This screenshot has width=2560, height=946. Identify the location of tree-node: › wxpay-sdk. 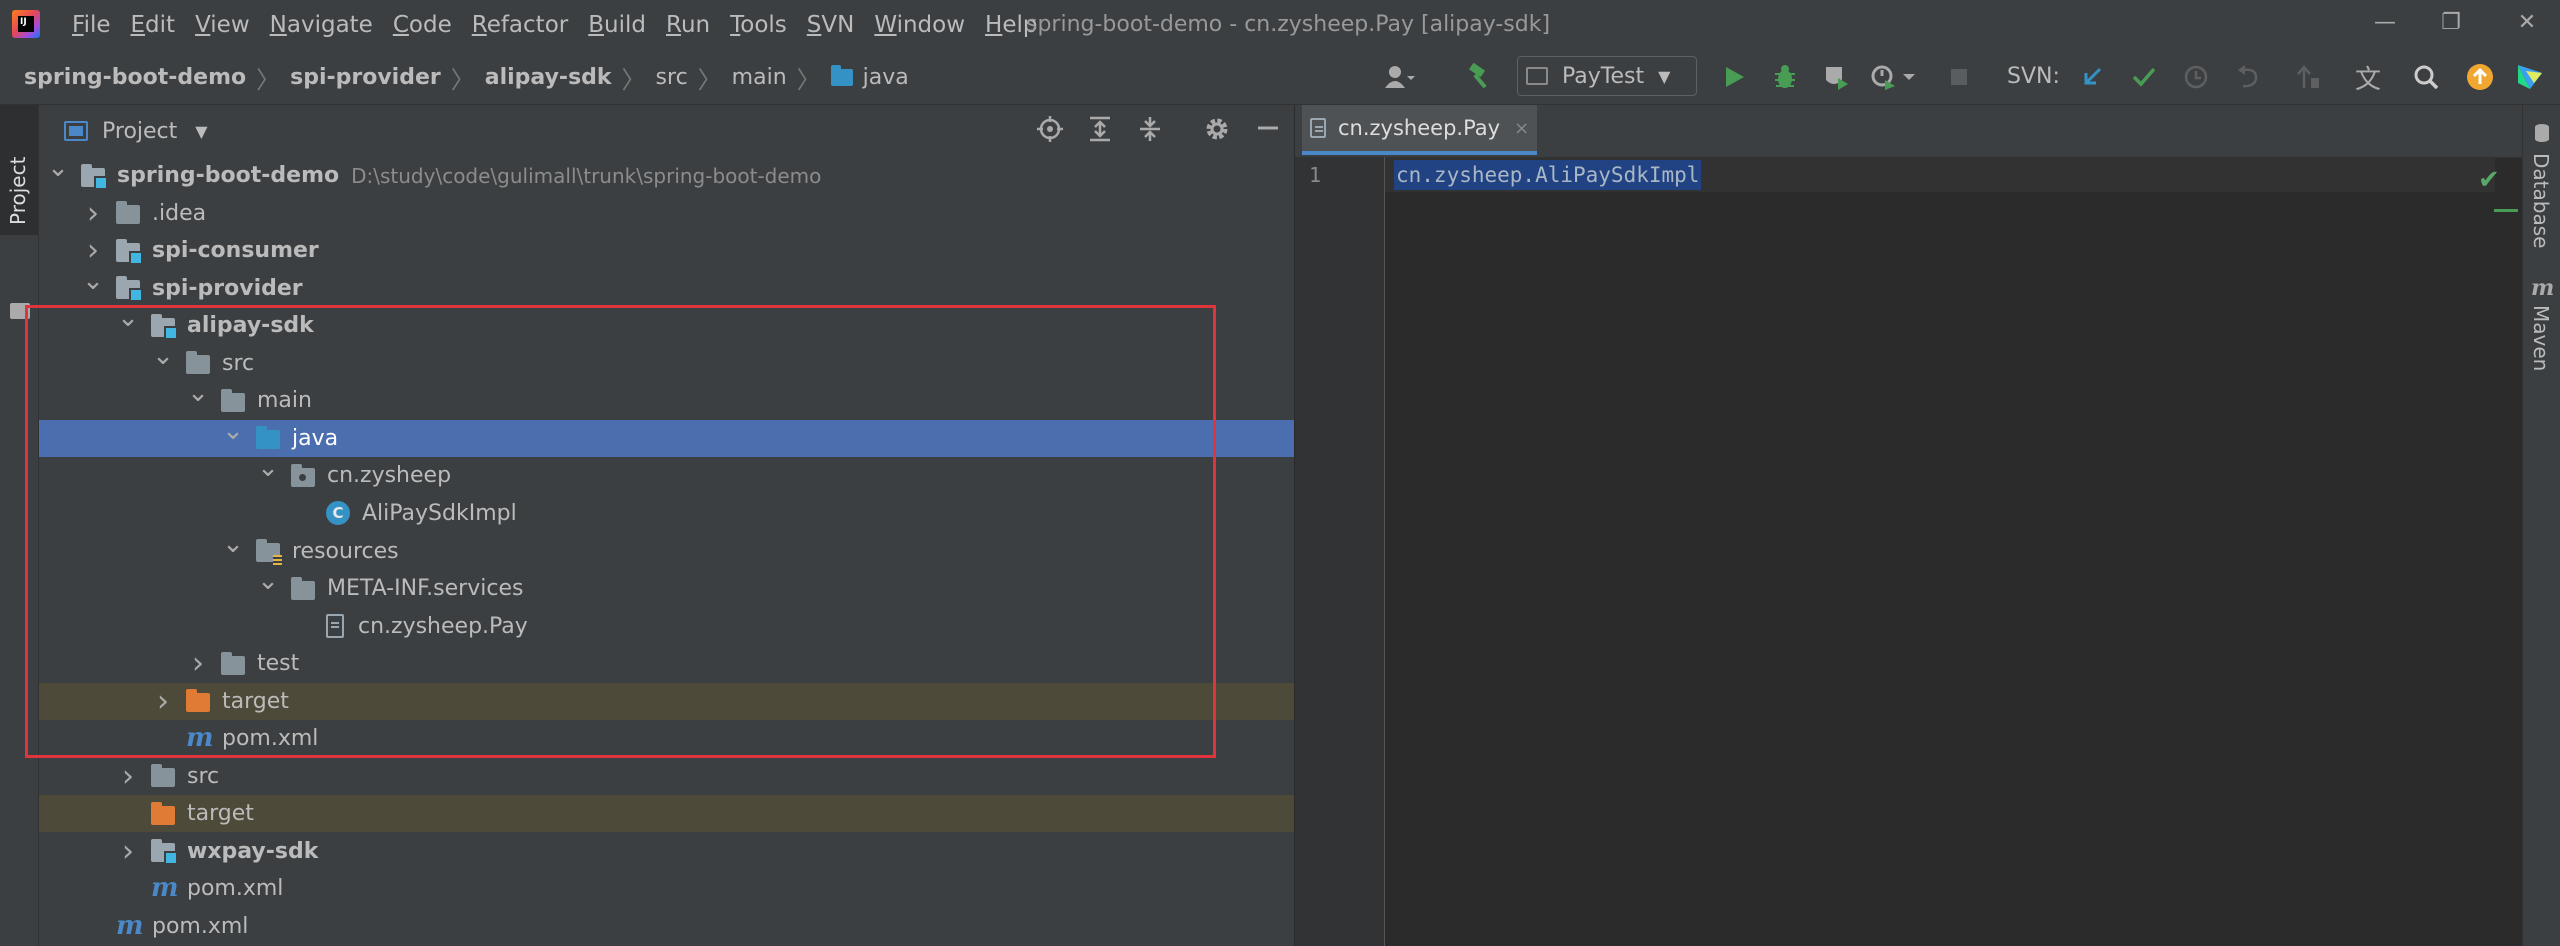
(666, 851).